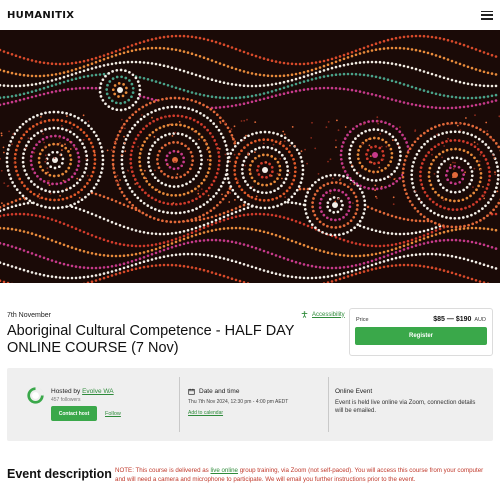  I want to click on accessibility-icon, so click(304, 314).